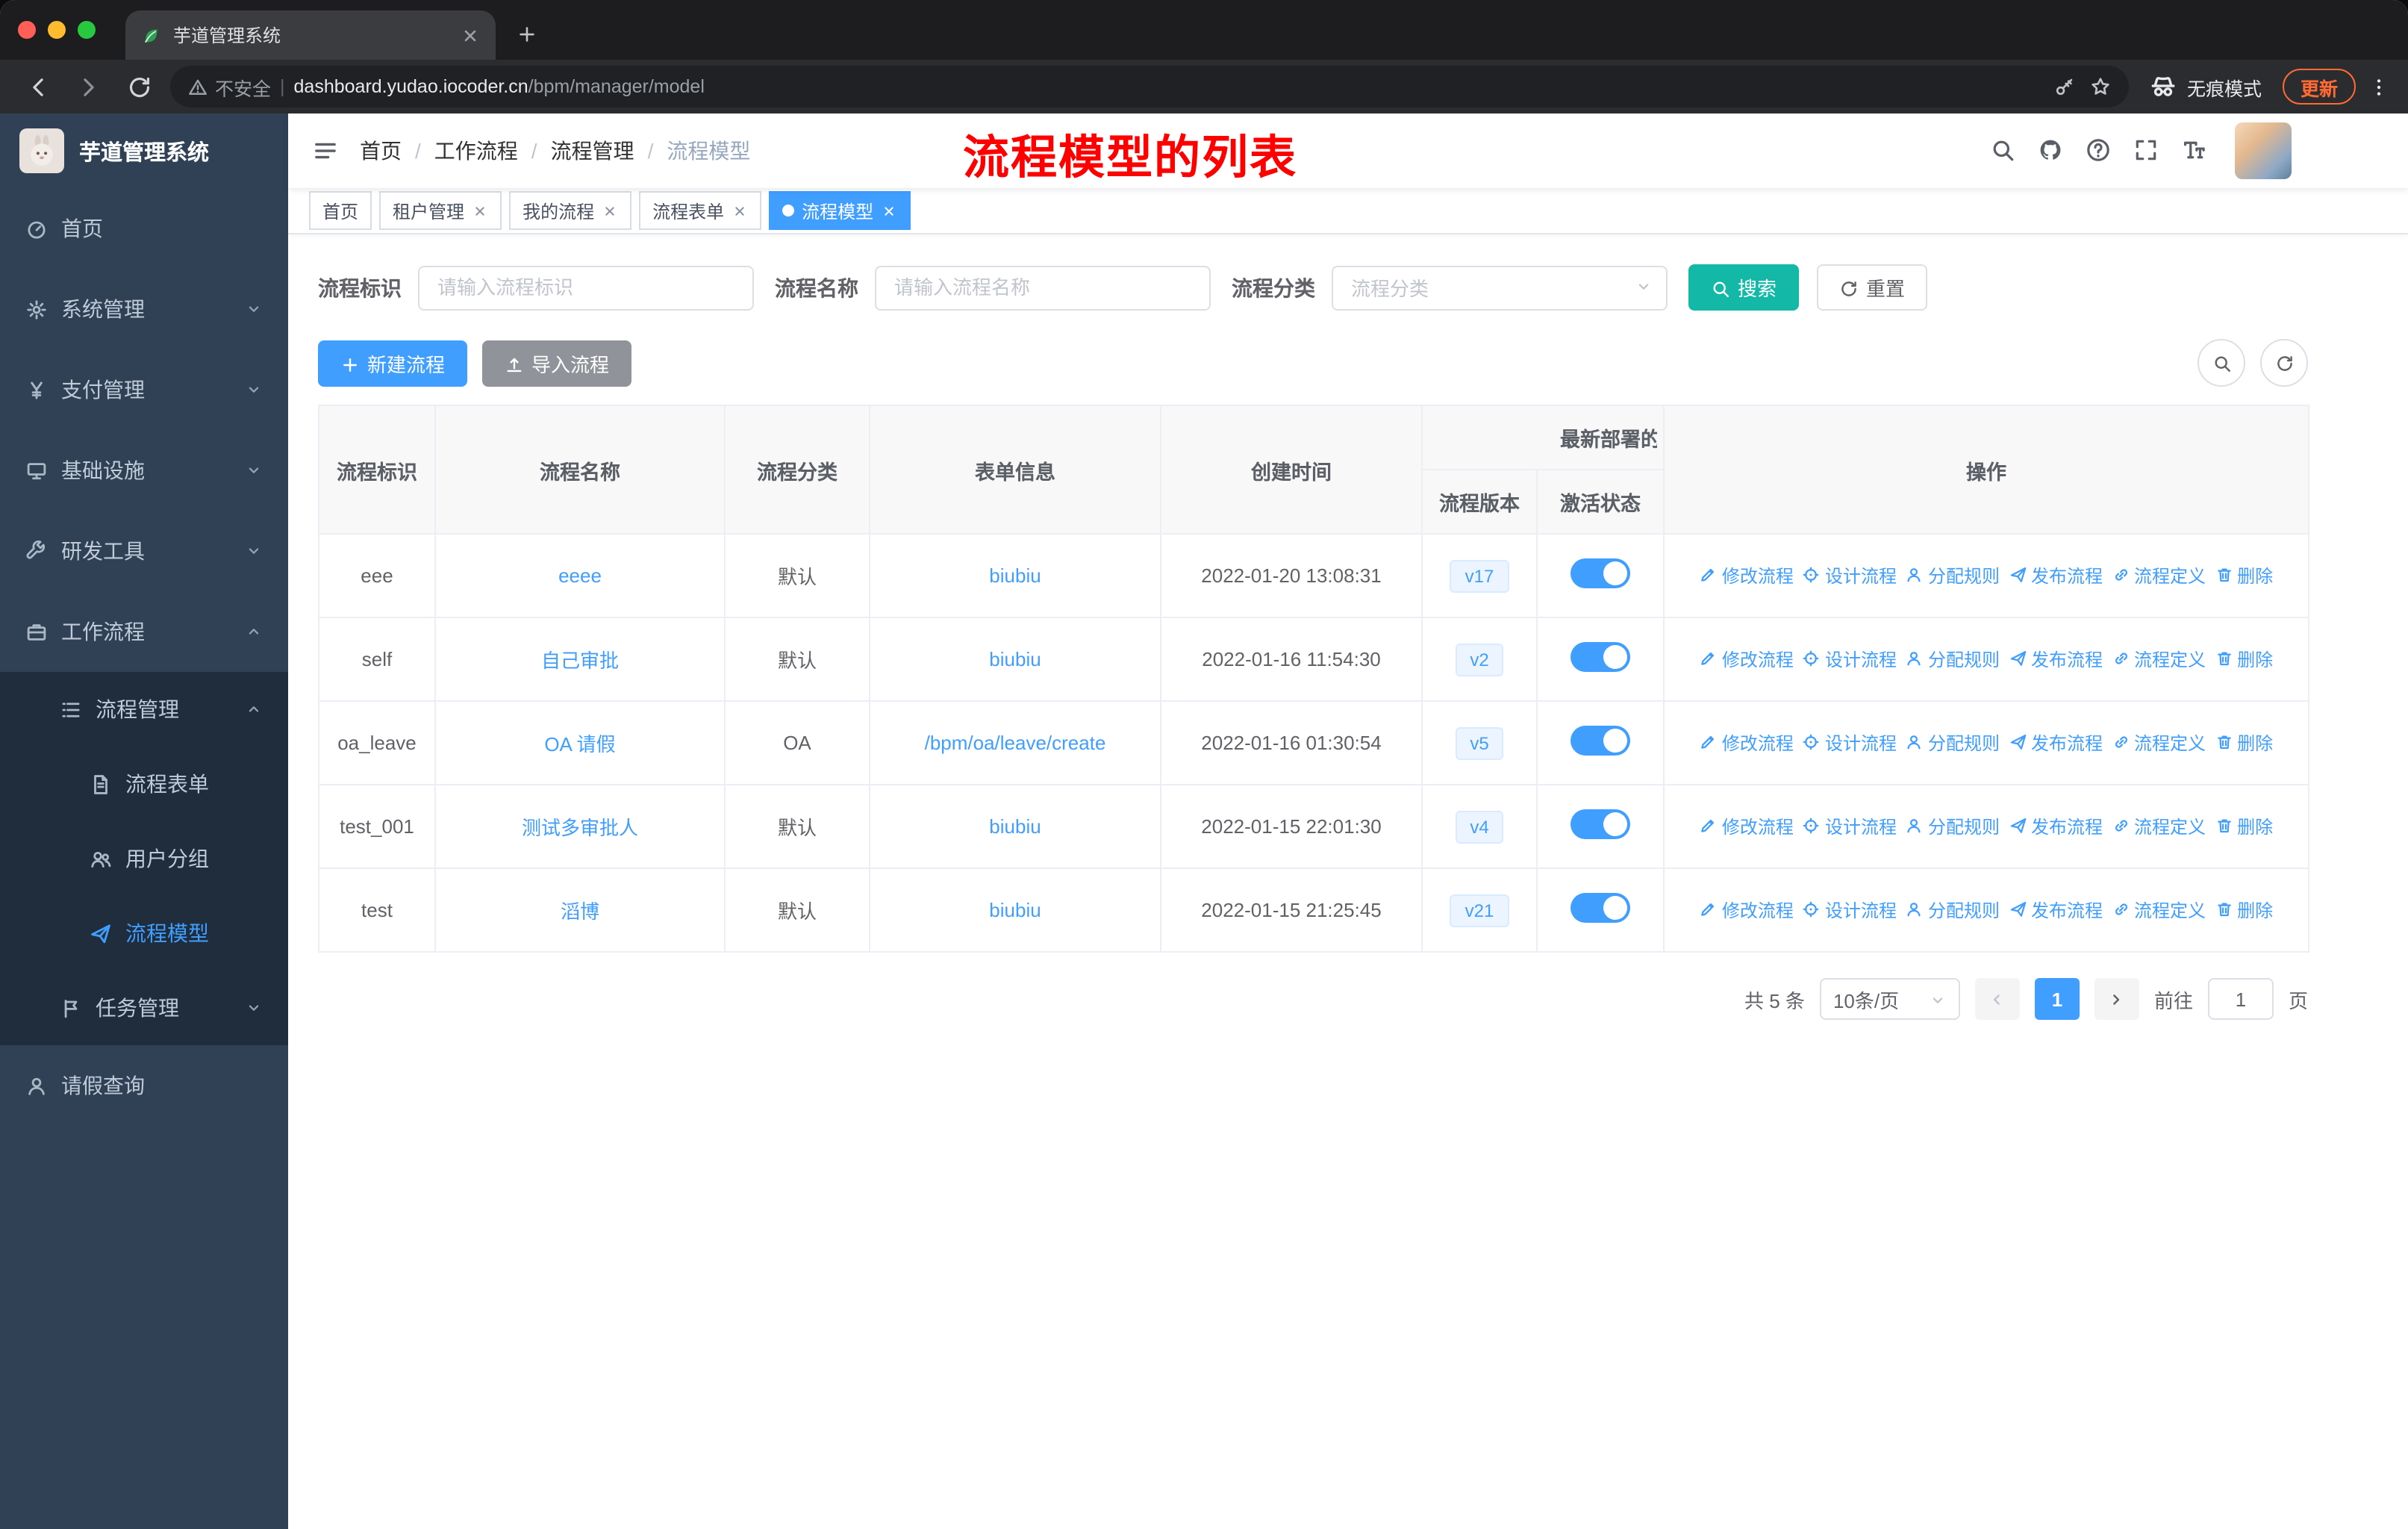 This screenshot has height=1529, width=2408. Describe the element at coordinates (144, 934) in the screenshot. I see `sidebar-item-process-model: 流程模型` at that location.